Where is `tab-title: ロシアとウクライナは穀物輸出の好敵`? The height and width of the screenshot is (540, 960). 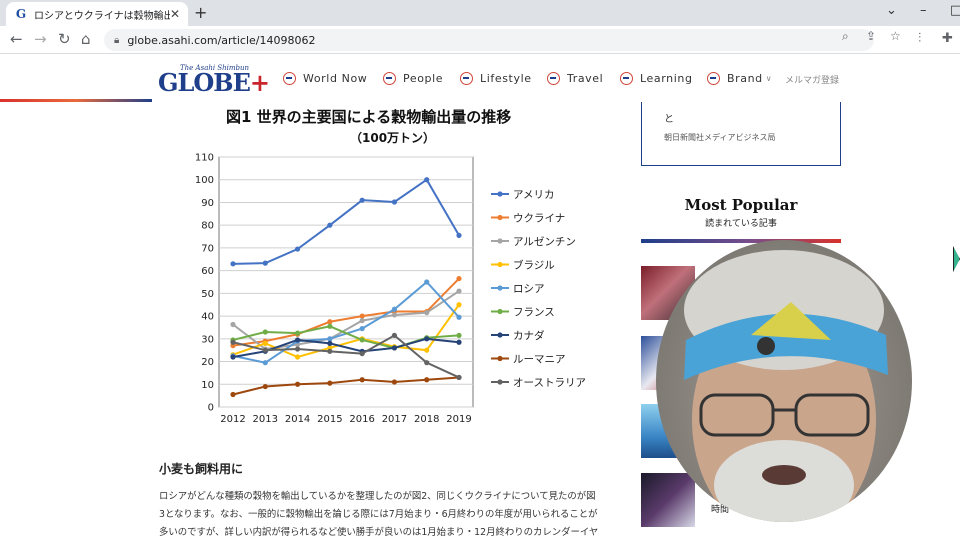 tab-title: ロシアとウクライナは穀物輸出の好敵 is located at coordinates (102, 16).